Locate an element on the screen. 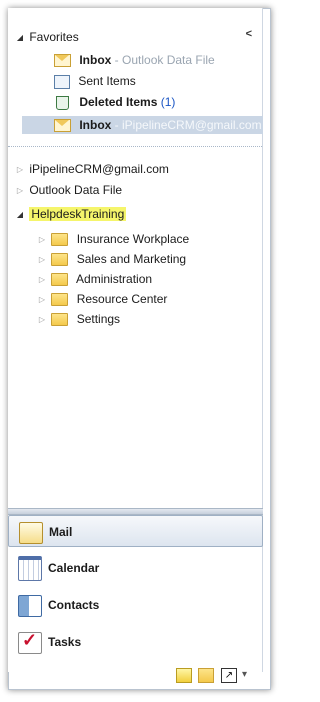 This screenshot has height=702, width=320. account-outlook-data-file: ▷ Outlook Data File is located at coordinates (68, 190).